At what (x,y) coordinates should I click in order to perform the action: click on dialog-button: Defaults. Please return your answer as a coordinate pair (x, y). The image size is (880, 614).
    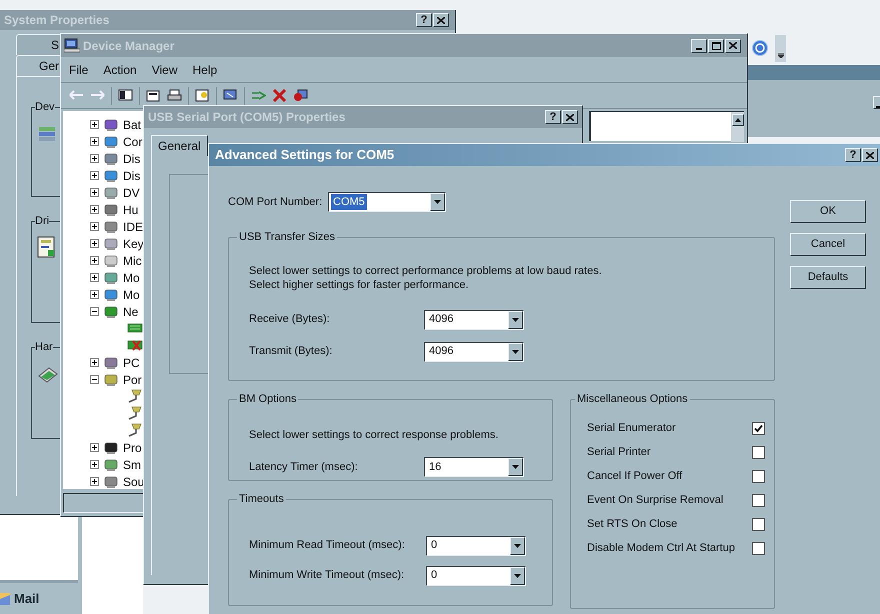
    Looking at the image, I should click on (828, 277).